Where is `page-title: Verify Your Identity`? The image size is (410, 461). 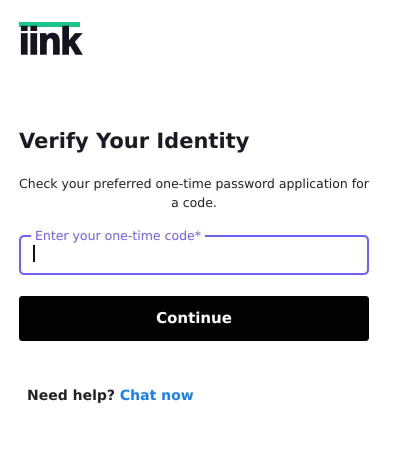
page-title: Verify Your Identity is located at coordinates (134, 141).